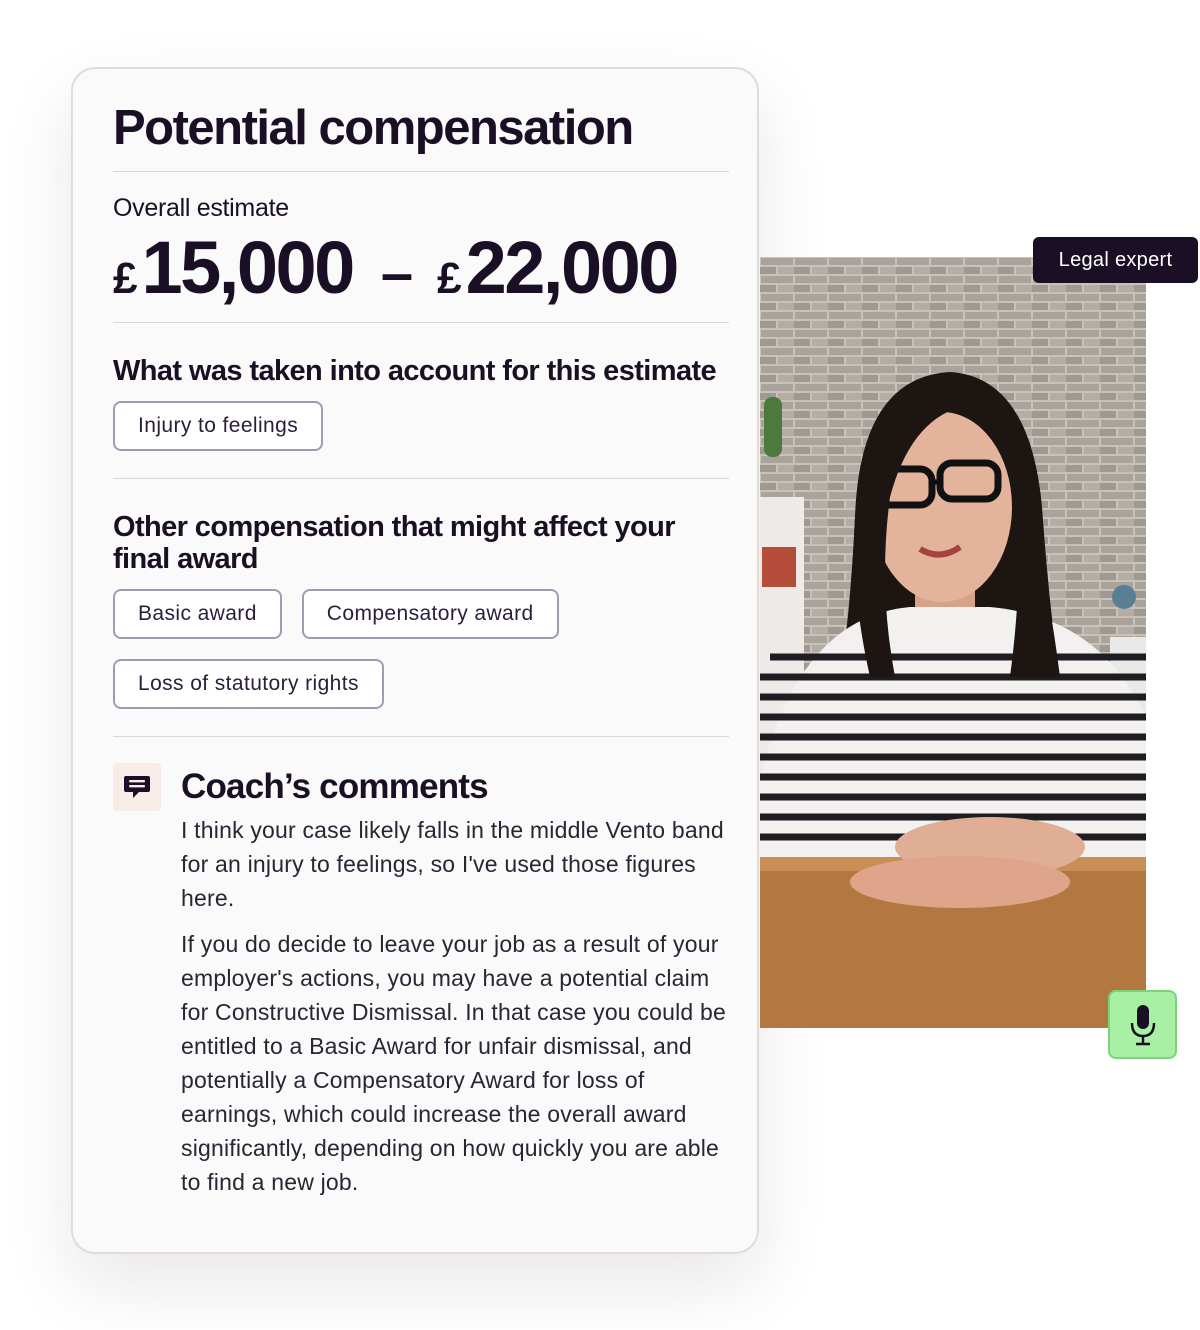  What do you see at coordinates (449, 278) in the screenshot?
I see `currency-symbol-high: £` at bounding box center [449, 278].